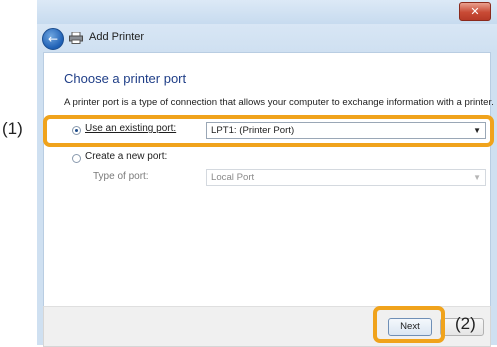 This screenshot has height=347, width=497. I want to click on close-button: ✕, so click(475, 11).